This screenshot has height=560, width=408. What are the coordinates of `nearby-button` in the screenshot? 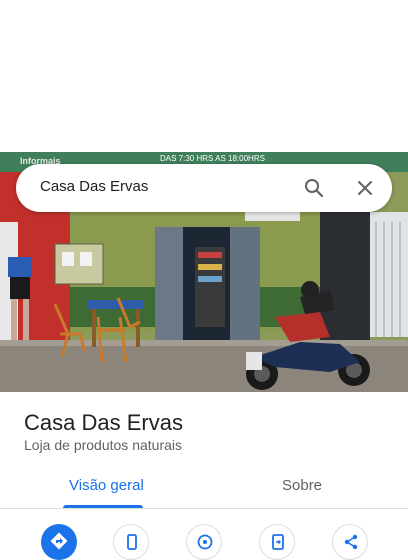 It's located at (204, 542).